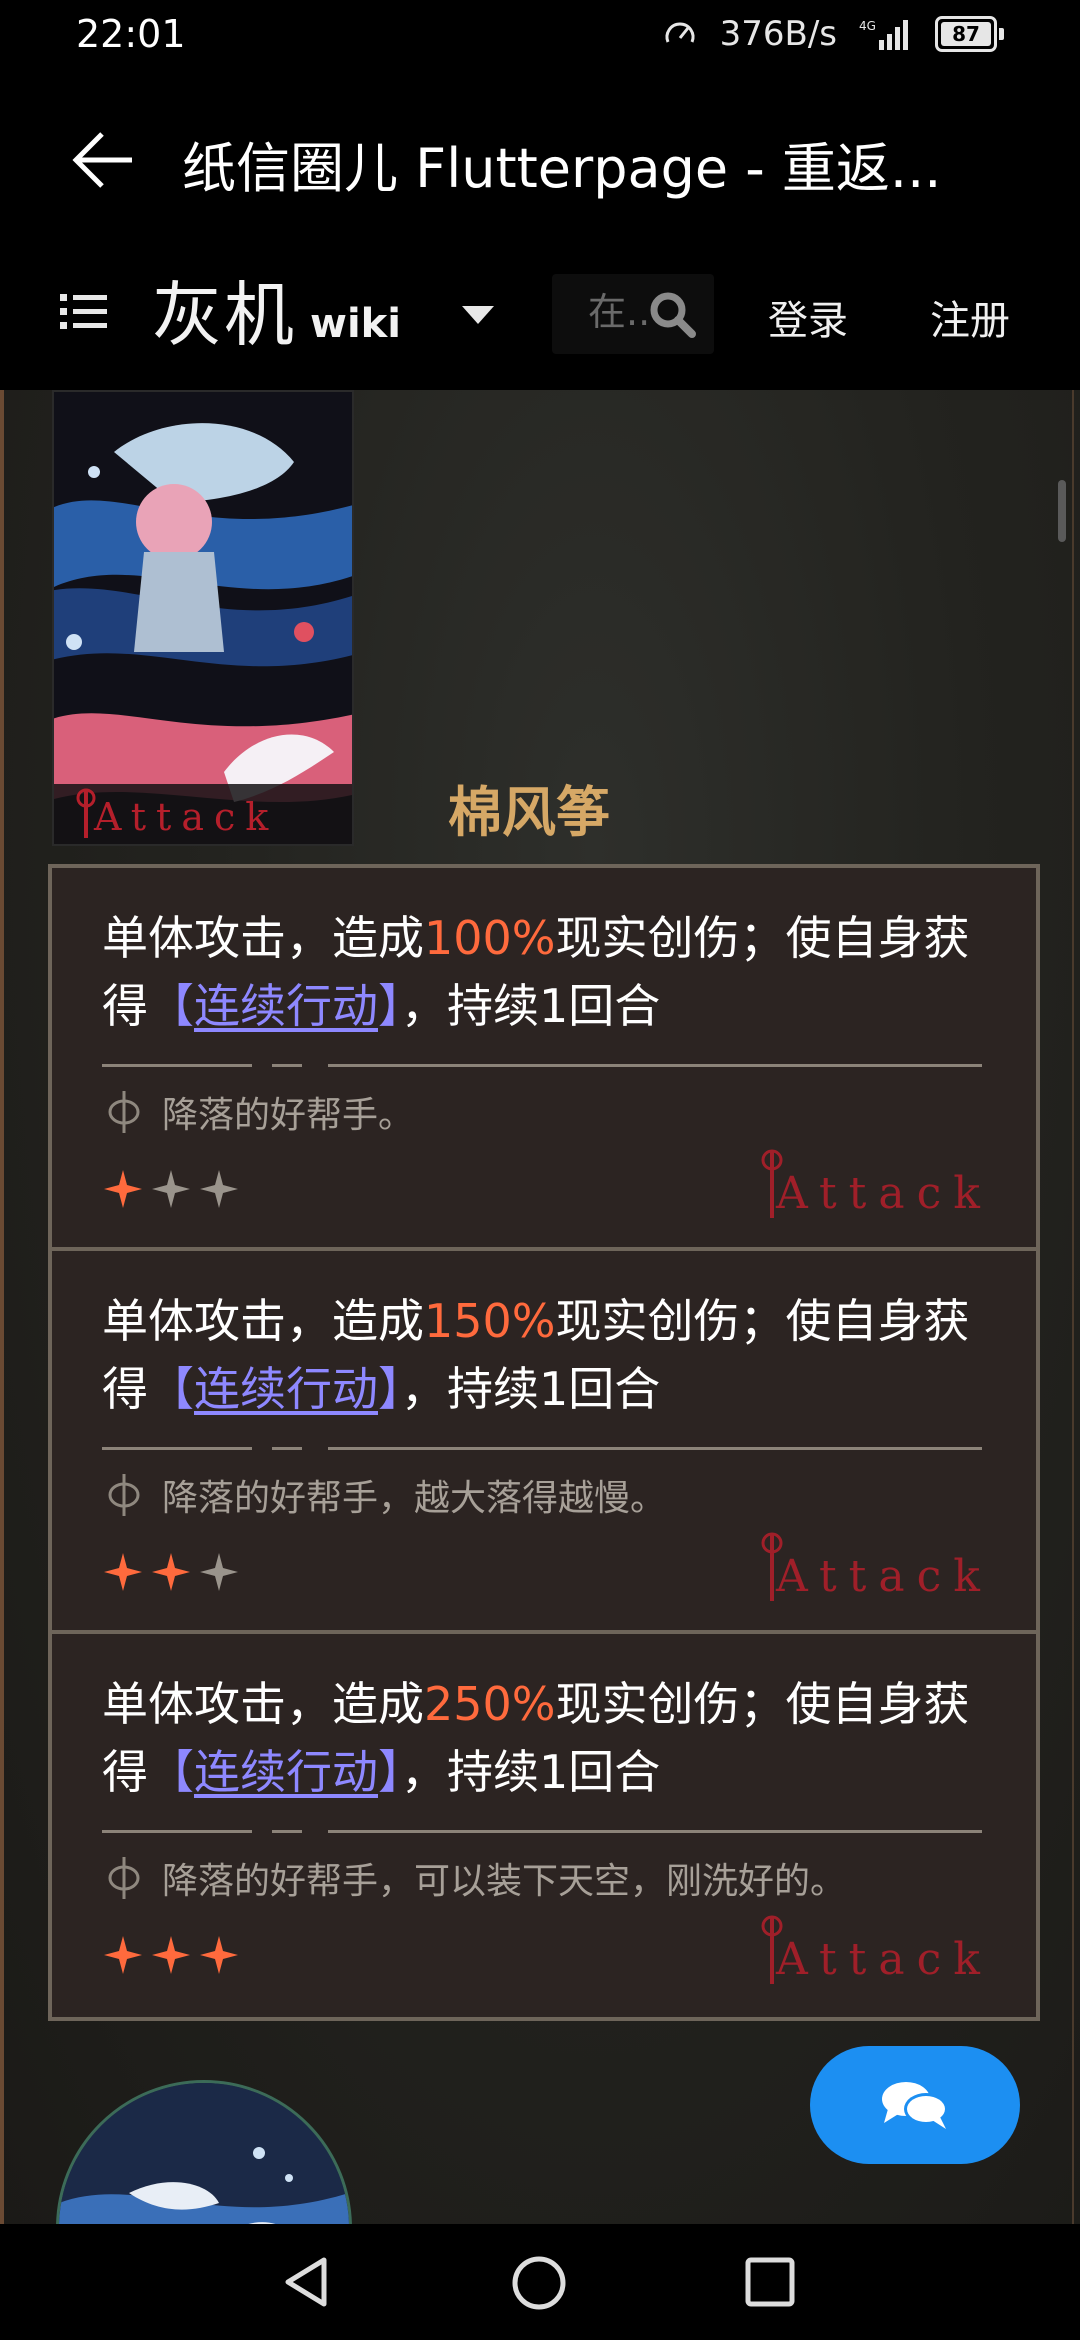 This screenshot has width=1080, height=2340. What do you see at coordinates (414, 1498) in the screenshot?
I see `flavor-text: 降落的好帮手，越大落得越慢。` at bounding box center [414, 1498].